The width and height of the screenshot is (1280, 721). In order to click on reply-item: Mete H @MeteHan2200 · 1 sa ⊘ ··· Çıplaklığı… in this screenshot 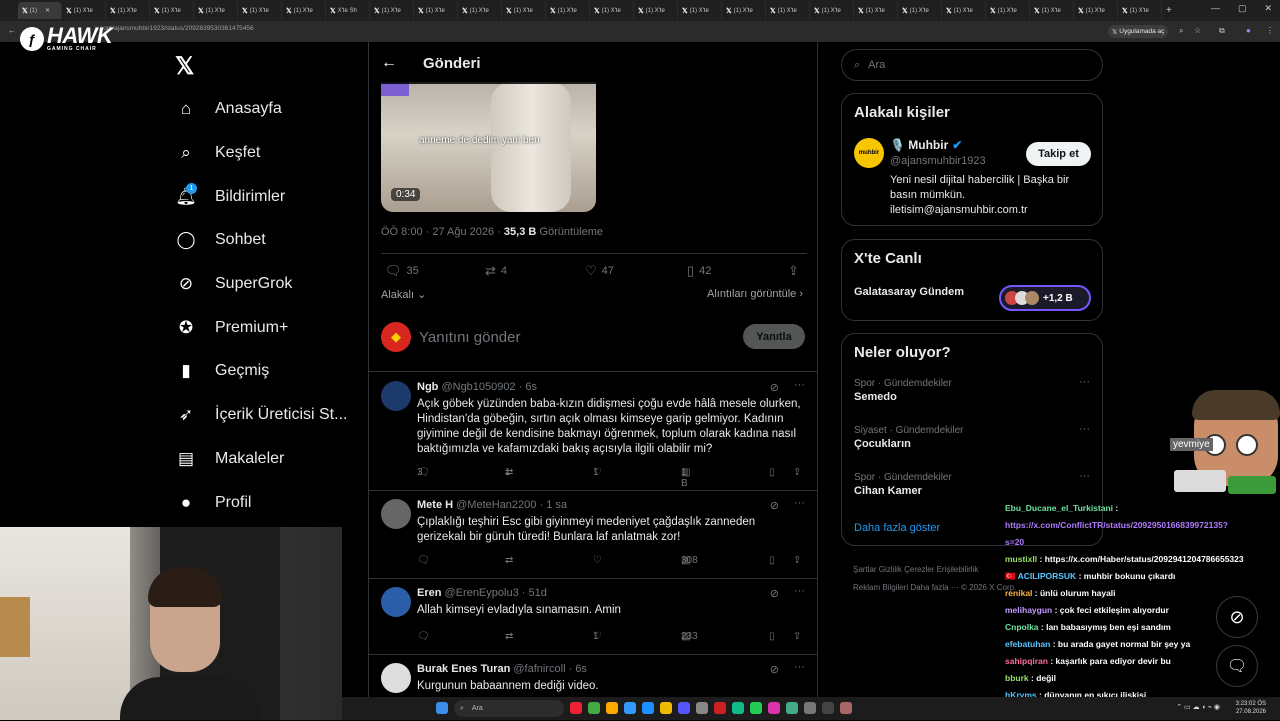, I will do `click(593, 535)`.